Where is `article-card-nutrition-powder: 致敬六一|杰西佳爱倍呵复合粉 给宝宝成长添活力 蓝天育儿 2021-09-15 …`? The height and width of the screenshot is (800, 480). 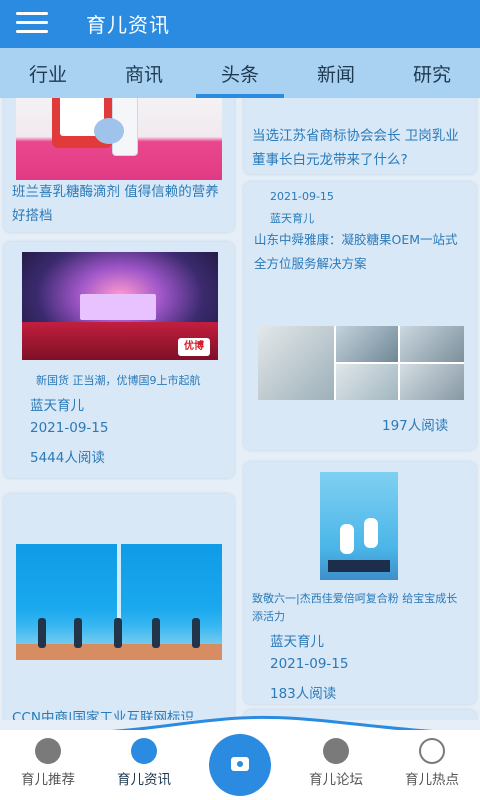
article-card-nutrition-powder: 致敬六一|杰西佳爱倍呵复合粉 给宝宝成长添活力 蓝天育儿 2021-09-15 … is located at coordinates (360, 583).